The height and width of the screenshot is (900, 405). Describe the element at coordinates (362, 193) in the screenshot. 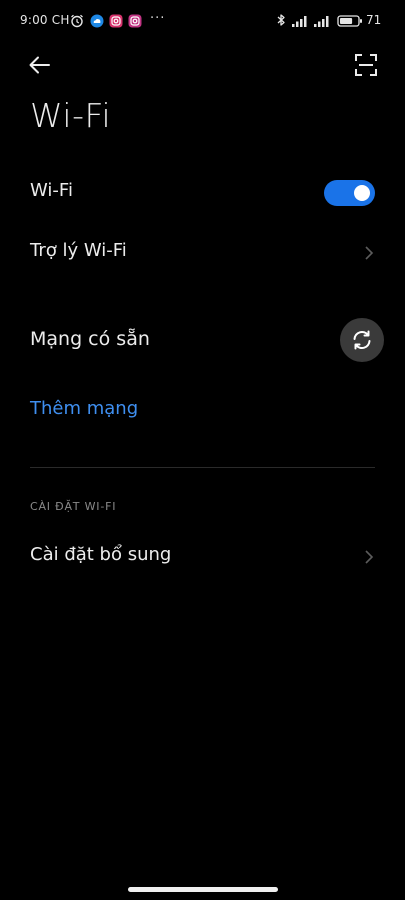

I see `toggle-knob` at that location.